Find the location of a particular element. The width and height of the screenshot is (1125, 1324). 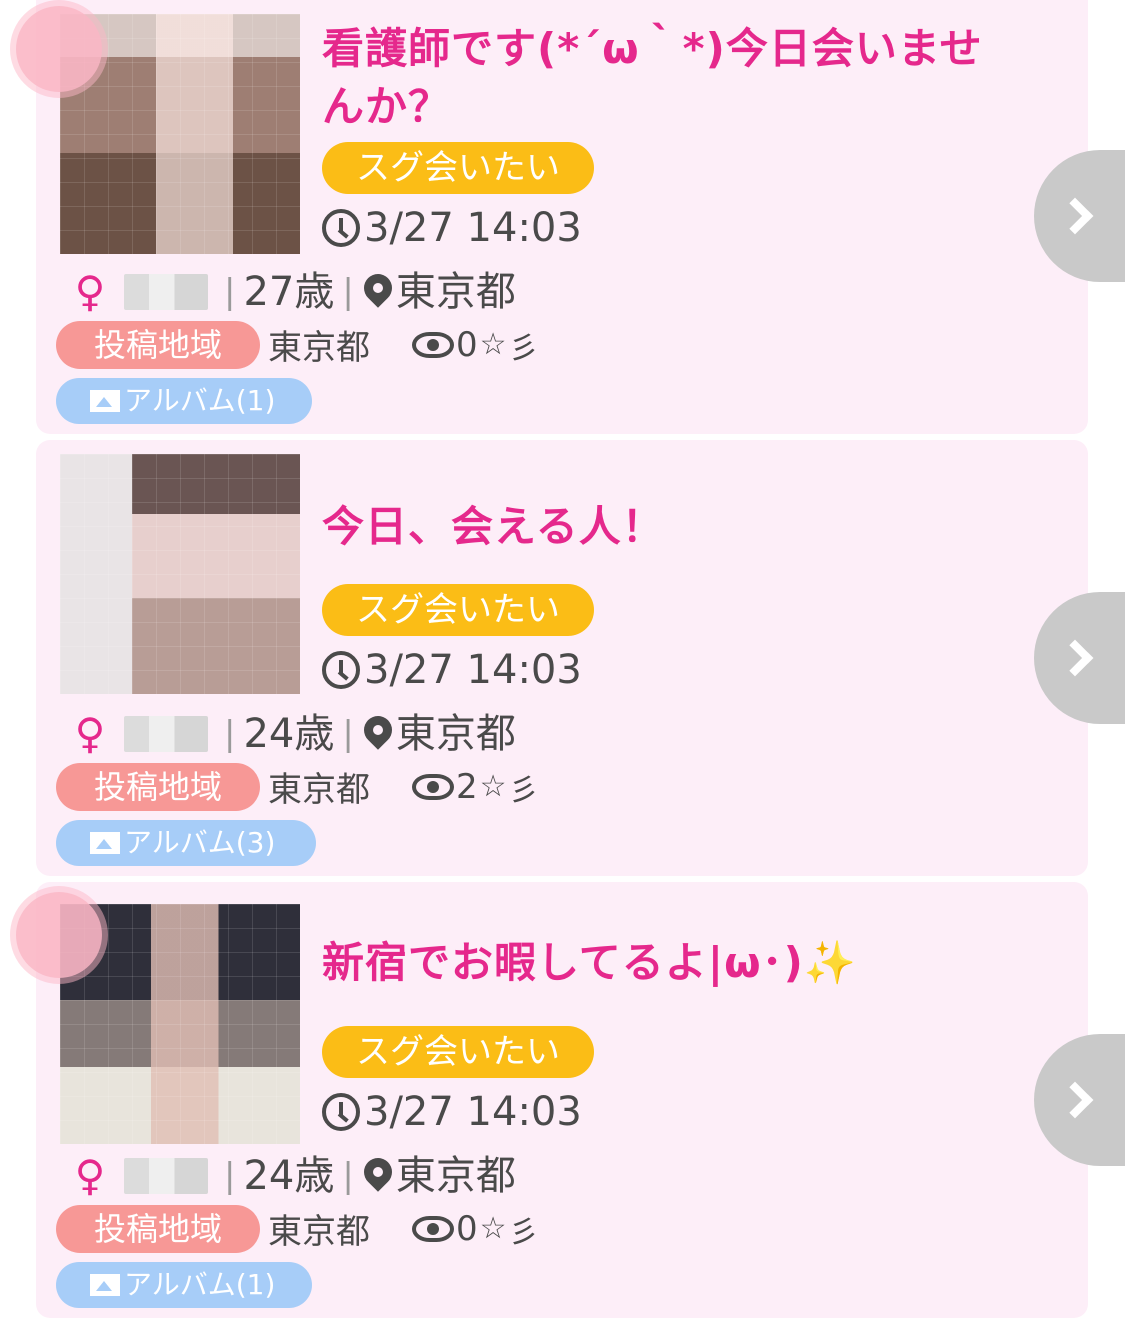

meta-row: 投稿地域 東京都 2 ☆ 彡 is located at coordinates (297, 786).